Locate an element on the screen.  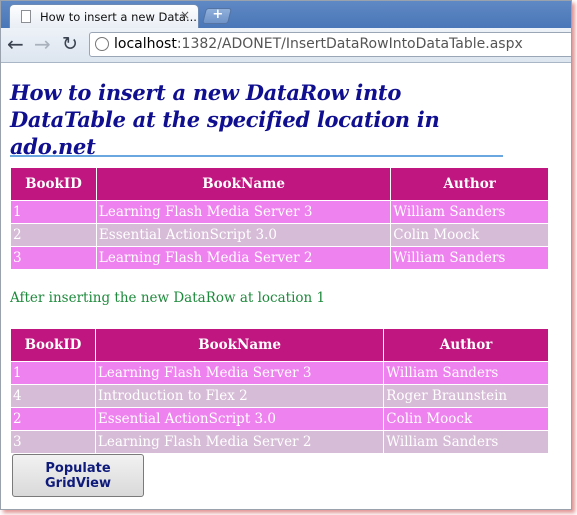
tab-strip: How to insert a new Data... × + is located at coordinates (286, 14).